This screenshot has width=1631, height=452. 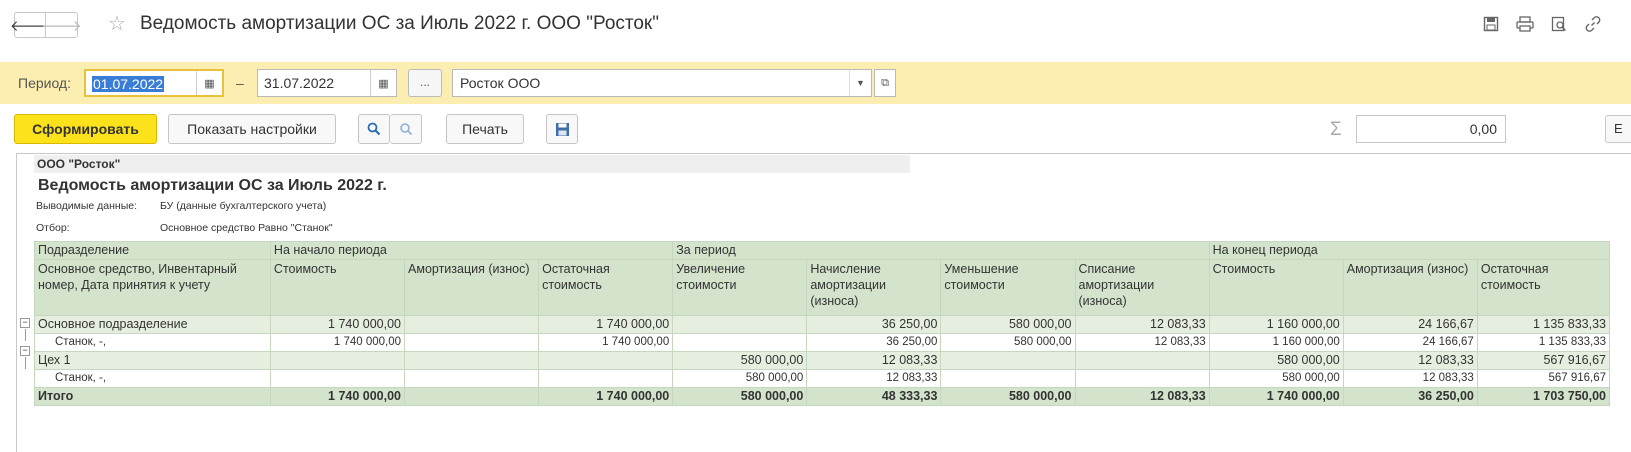 I want to click on favorite-star-icon: ☆, so click(x=117, y=24).